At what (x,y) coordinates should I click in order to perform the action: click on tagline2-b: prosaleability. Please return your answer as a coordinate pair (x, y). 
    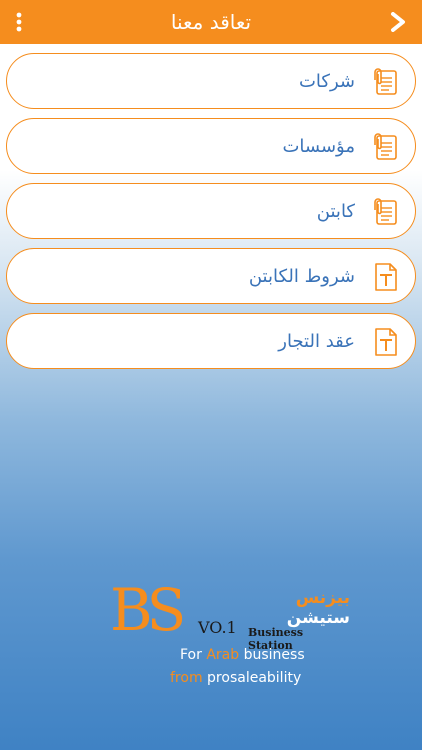
    Looking at the image, I should click on (252, 678).